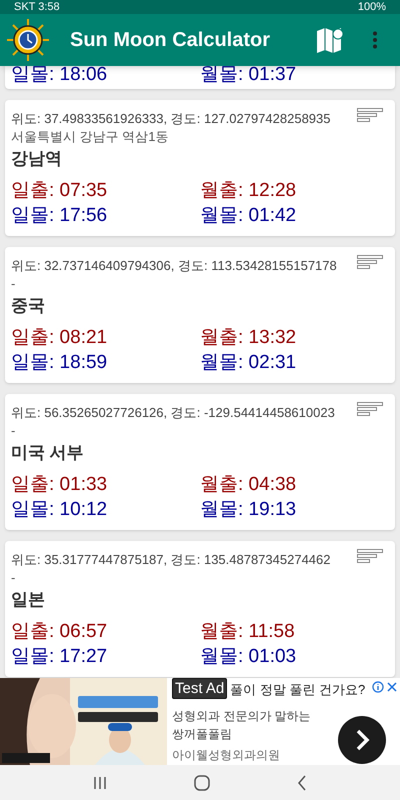  Describe the element at coordinates (28, 306) in the screenshot. I see `place-name: 중국` at that location.